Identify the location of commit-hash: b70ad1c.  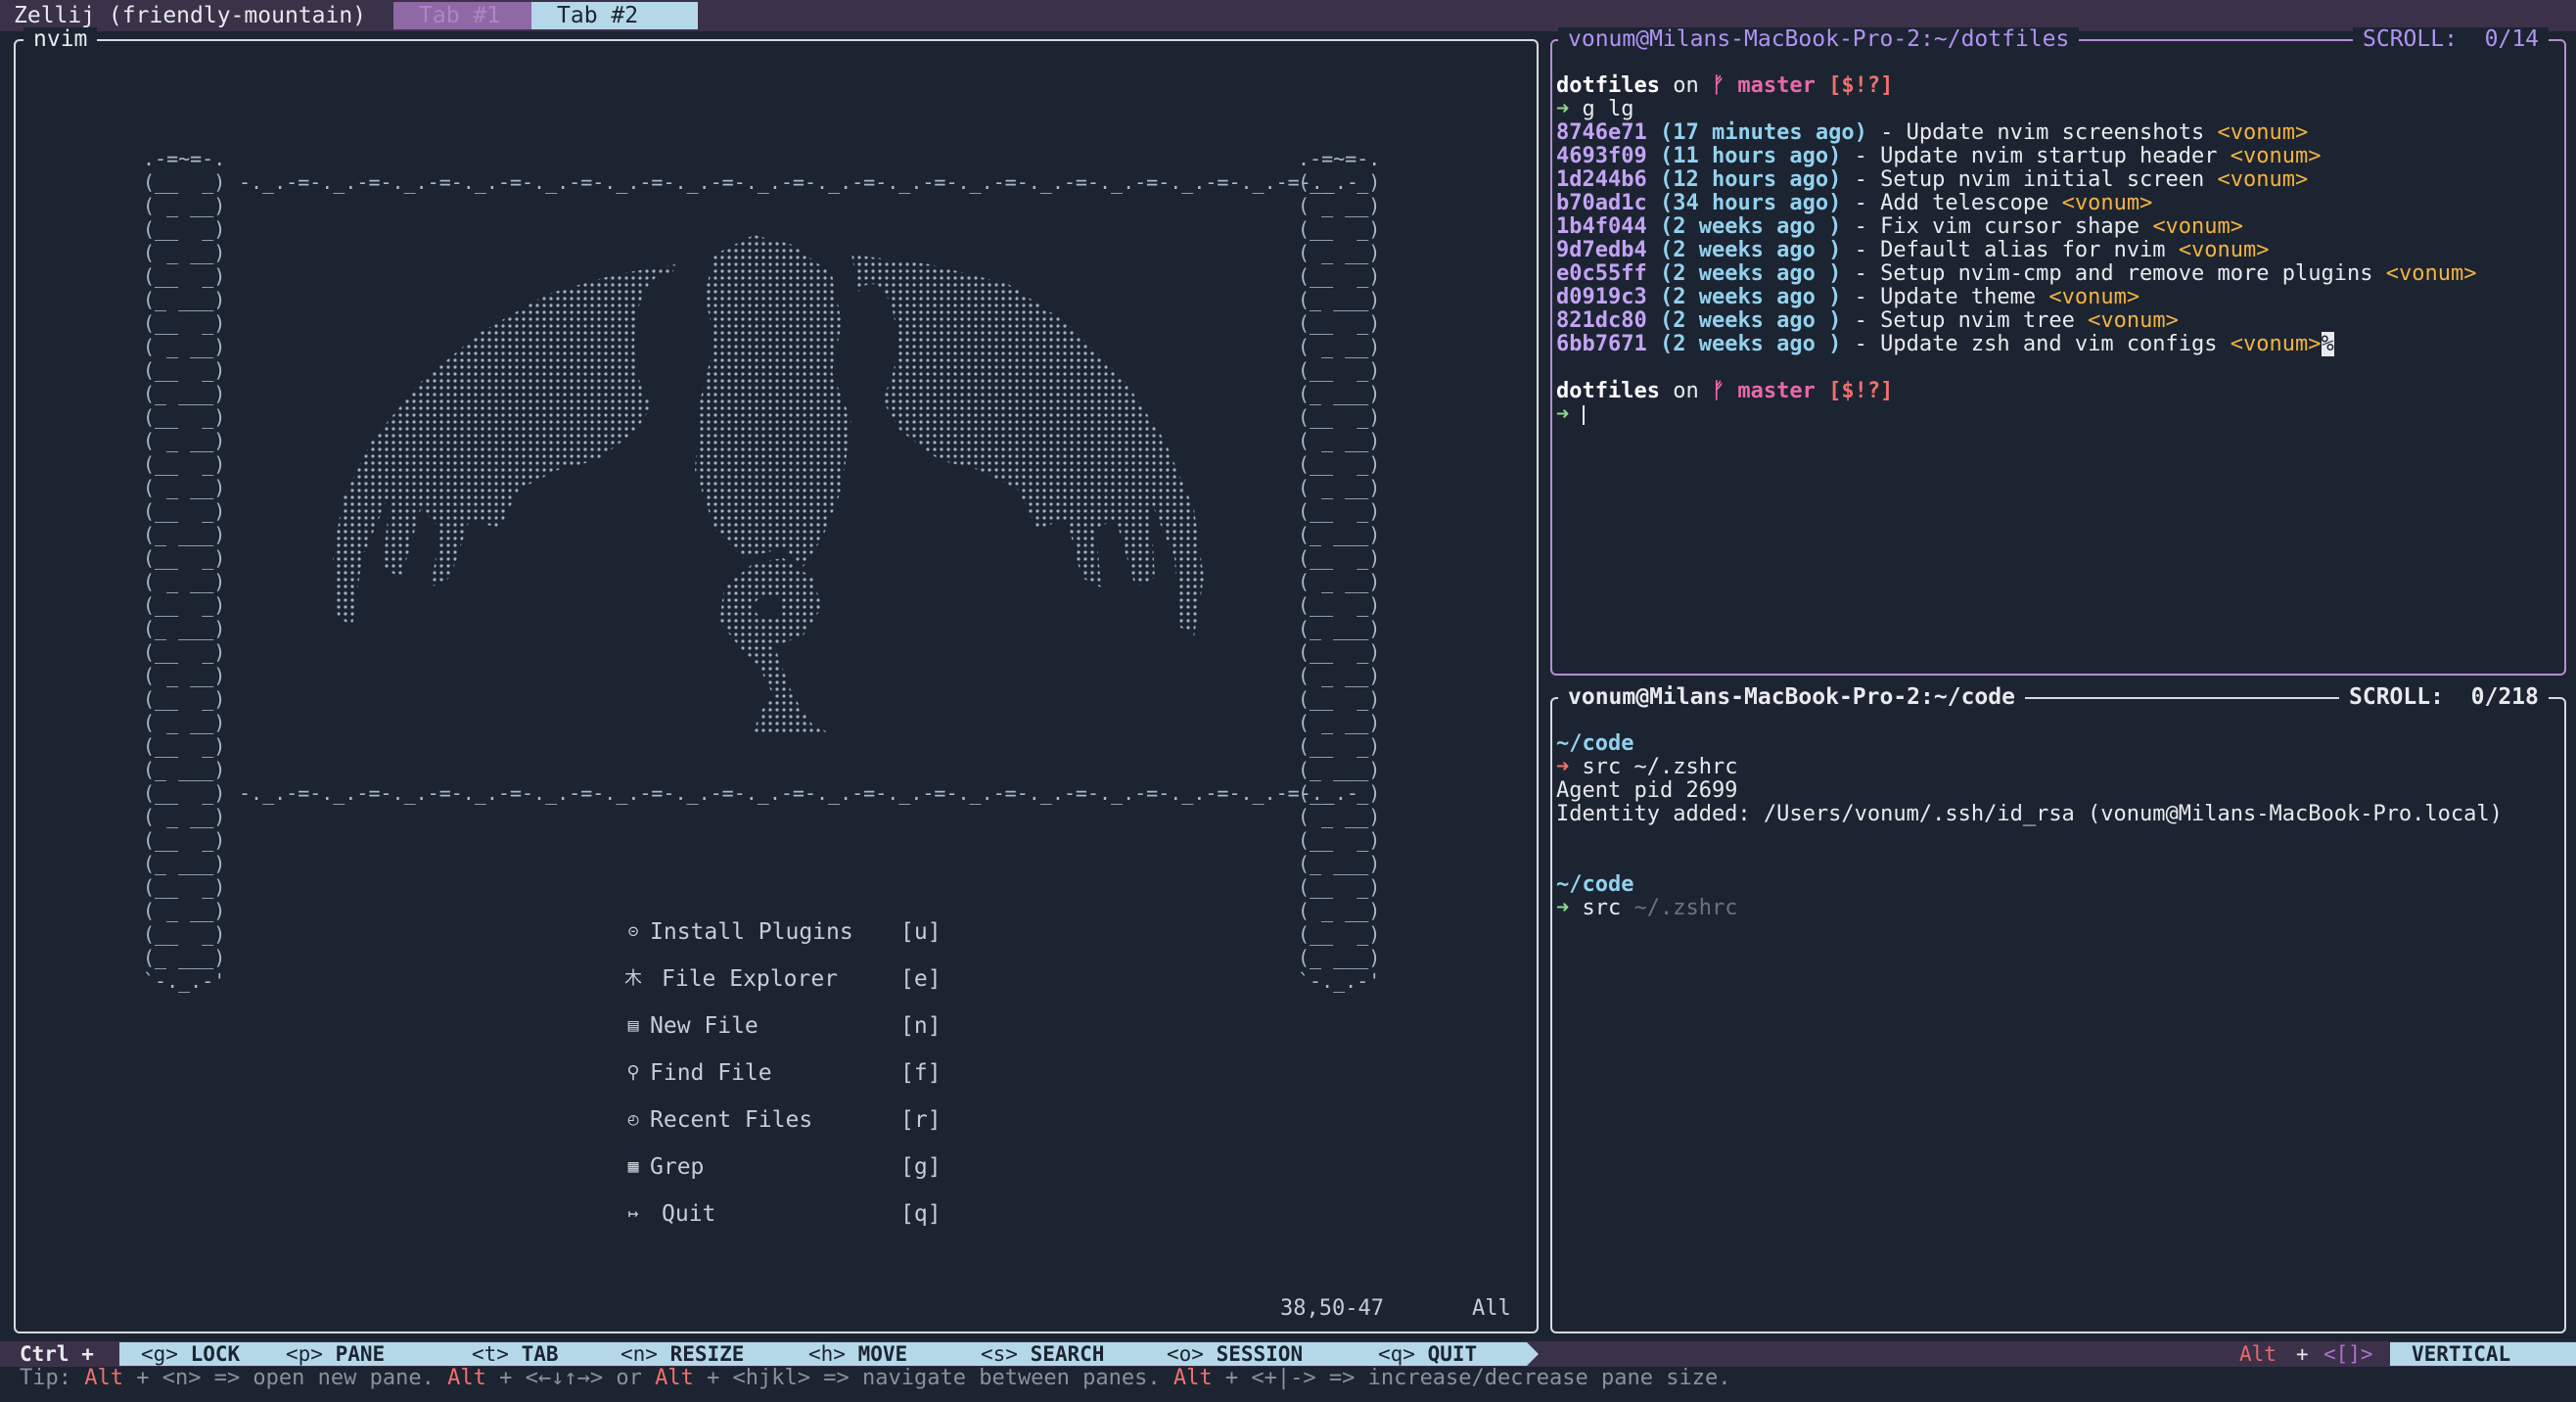
(1601, 203).